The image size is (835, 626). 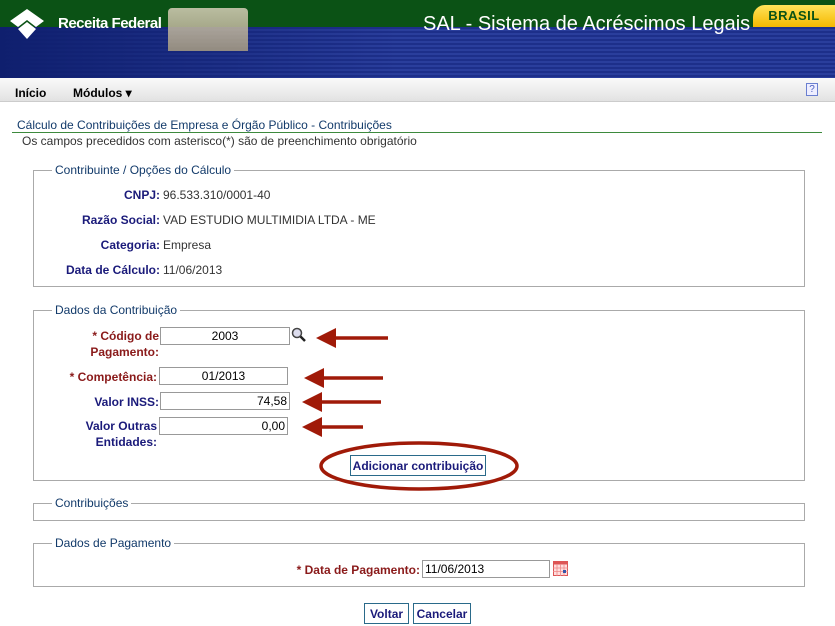 I want to click on valor-outras-label: Valor Outras Entidades:, so click(x=98, y=434).